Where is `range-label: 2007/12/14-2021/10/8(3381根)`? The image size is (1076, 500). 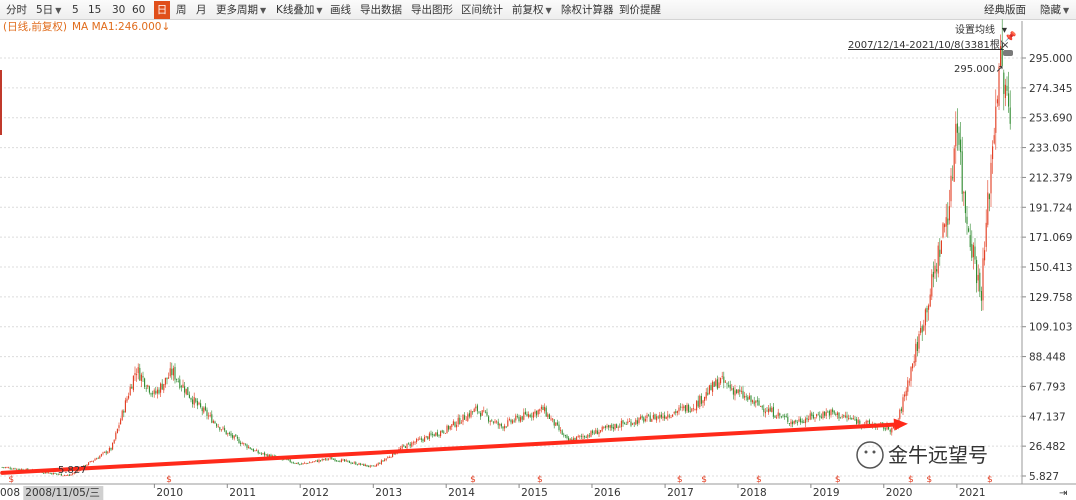
range-label: 2007/12/14-2021/10/8(3381根) is located at coordinates (926, 44).